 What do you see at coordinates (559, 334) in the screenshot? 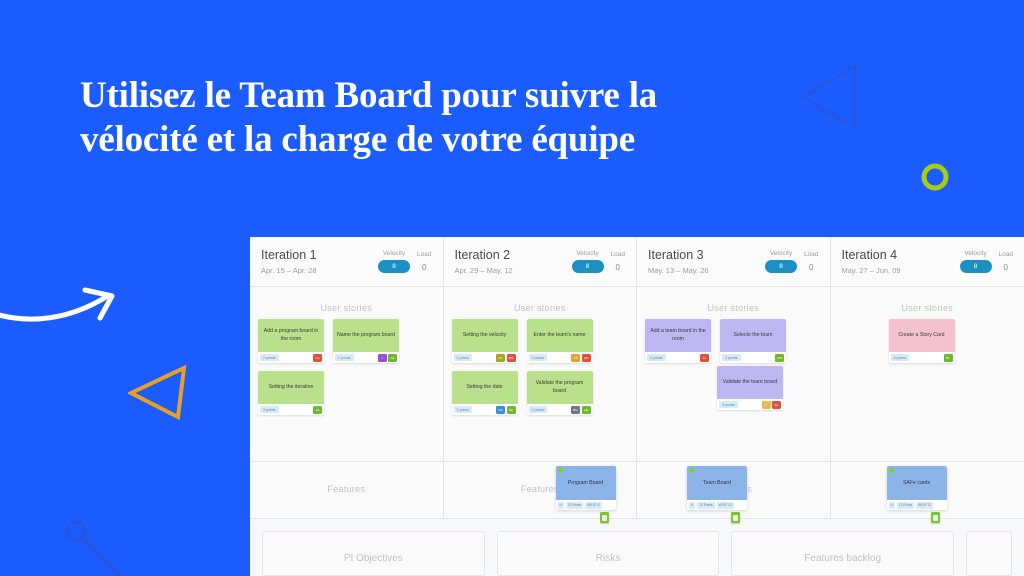
I see `story-card-title: Enter the team's name` at bounding box center [559, 334].